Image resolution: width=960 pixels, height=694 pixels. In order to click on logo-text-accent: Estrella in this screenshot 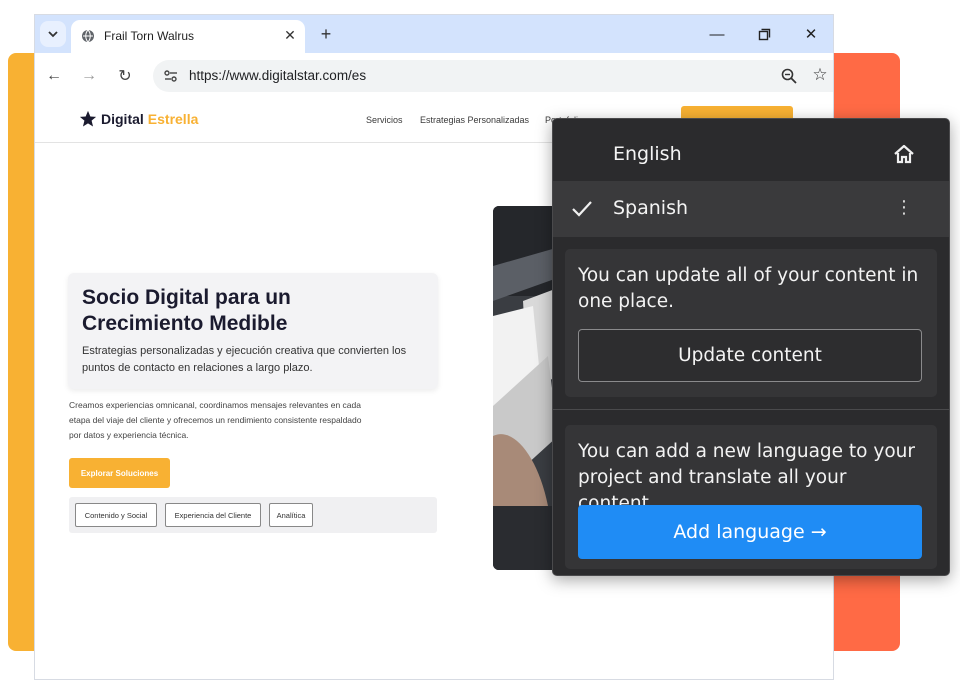, I will do `click(173, 119)`.